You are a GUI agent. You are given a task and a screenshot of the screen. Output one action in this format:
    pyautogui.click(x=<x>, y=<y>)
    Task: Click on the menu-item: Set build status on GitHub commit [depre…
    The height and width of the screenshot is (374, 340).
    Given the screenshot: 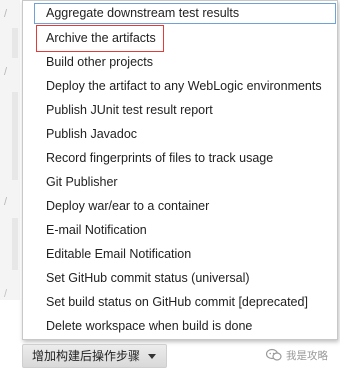 What is the action you would take?
    pyautogui.click(x=180, y=302)
    